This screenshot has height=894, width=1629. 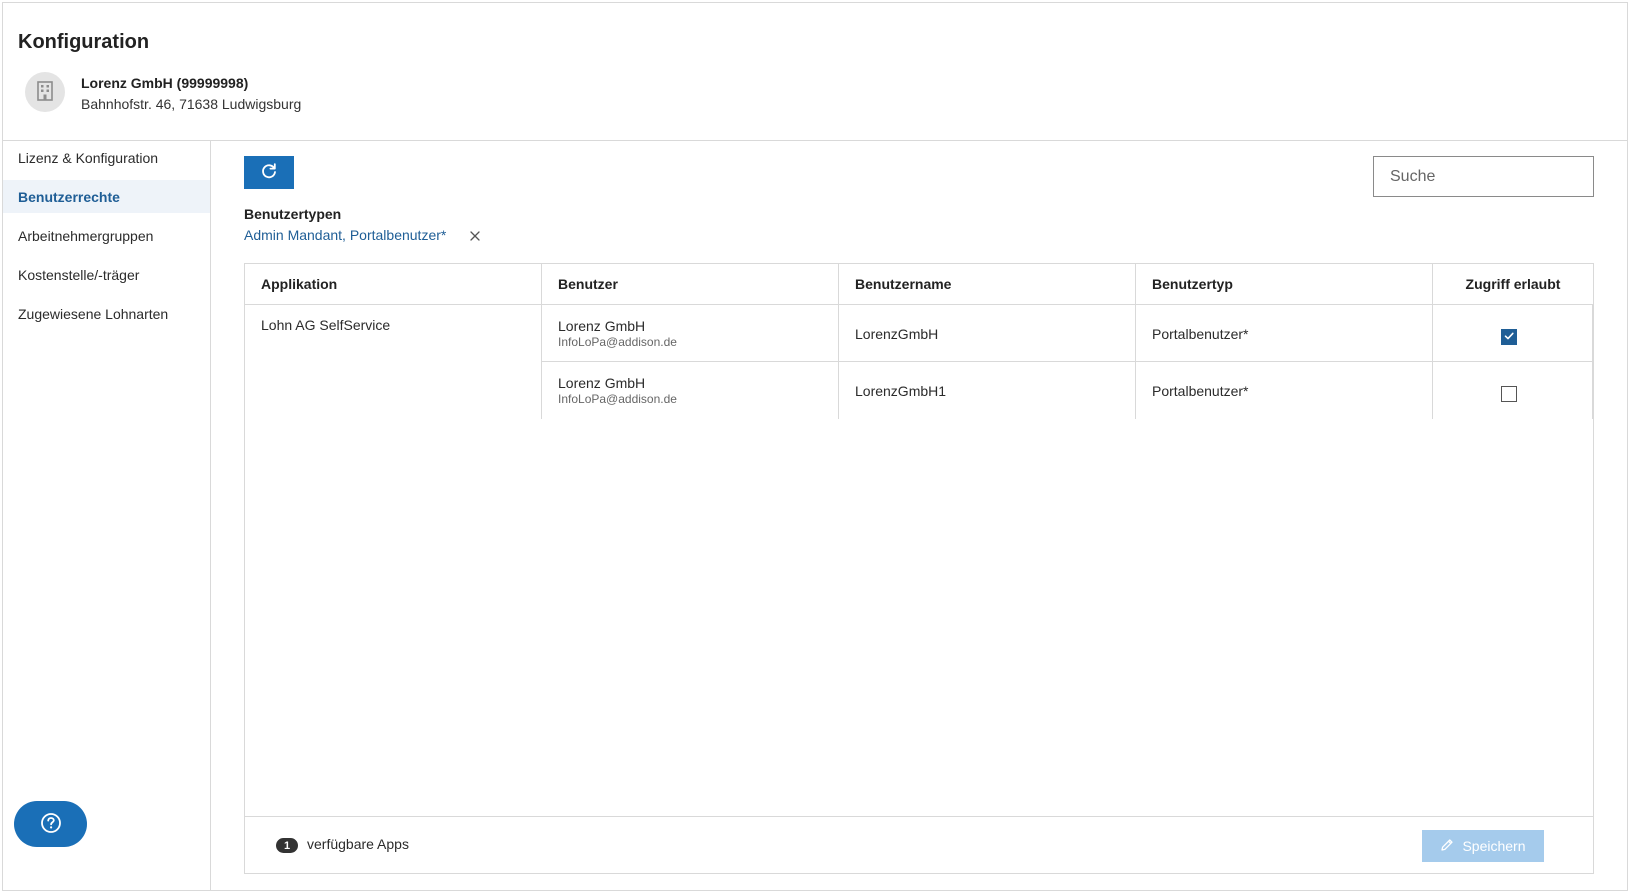 What do you see at coordinates (93, 313) in the screenshot?
I see `sidebar-item-label: Zugewiesene Lohnarten` at bounding box center [93, 313].